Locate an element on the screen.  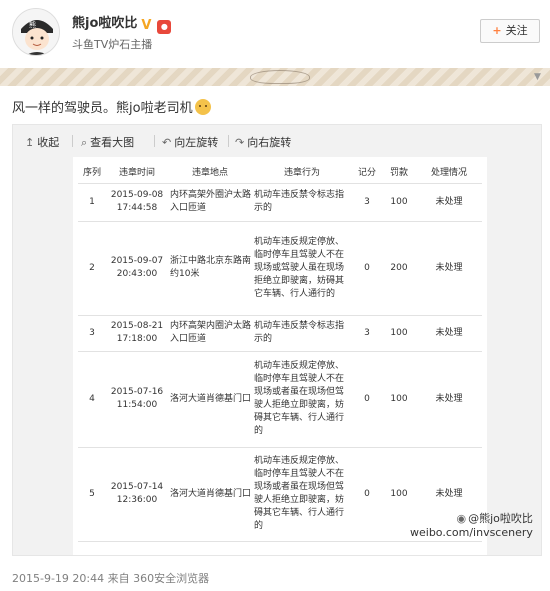
rotate-right-button: ↷ 向右旋转 is located at coordinates (263, 142).